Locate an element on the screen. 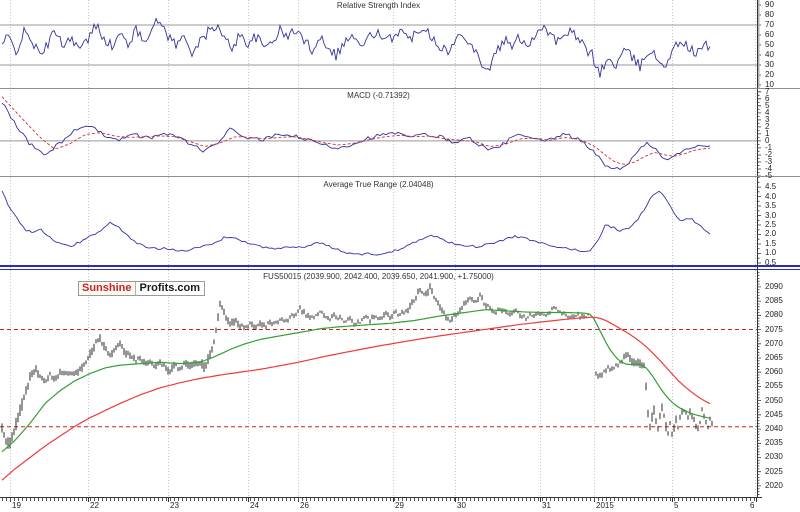 This screenshot has width=800, height=512. y-tick-label: 2025 is located at coordinates (774, 471).